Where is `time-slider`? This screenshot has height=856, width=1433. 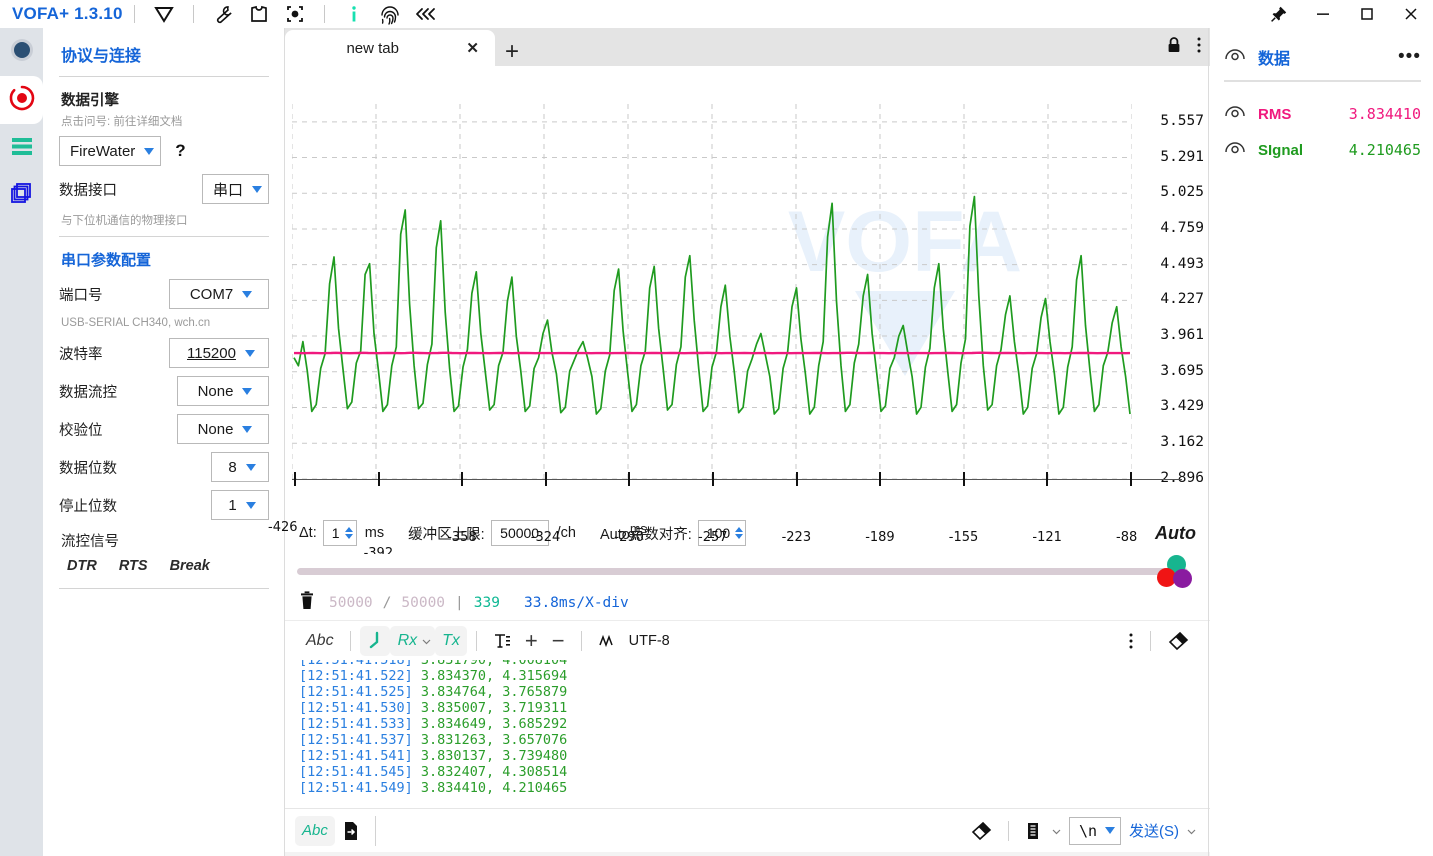 time-slider is located at coordinates (747, 571).